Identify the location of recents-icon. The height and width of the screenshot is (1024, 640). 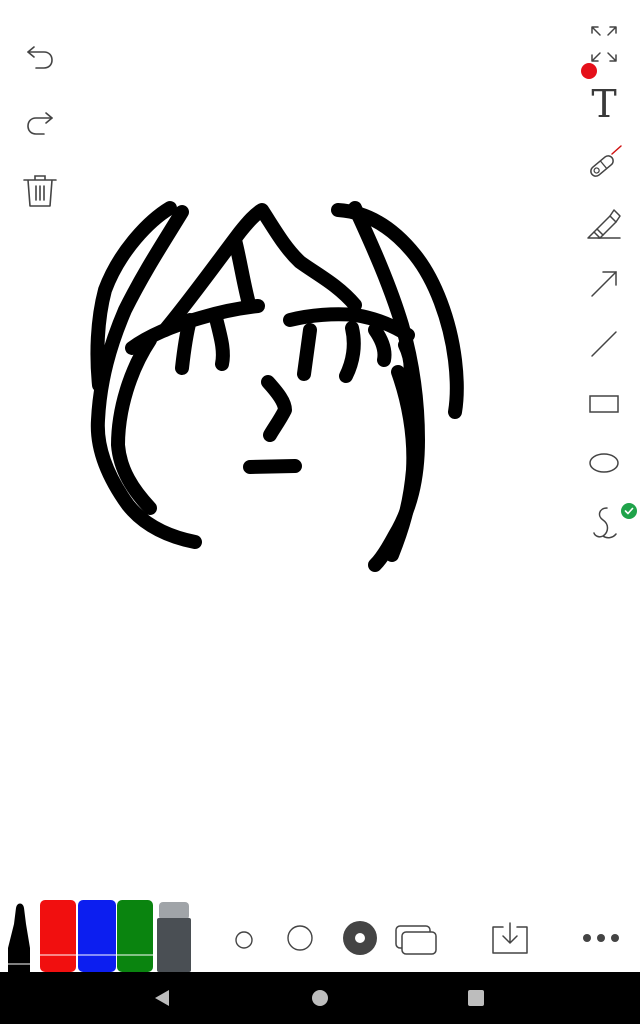
(476, 998).